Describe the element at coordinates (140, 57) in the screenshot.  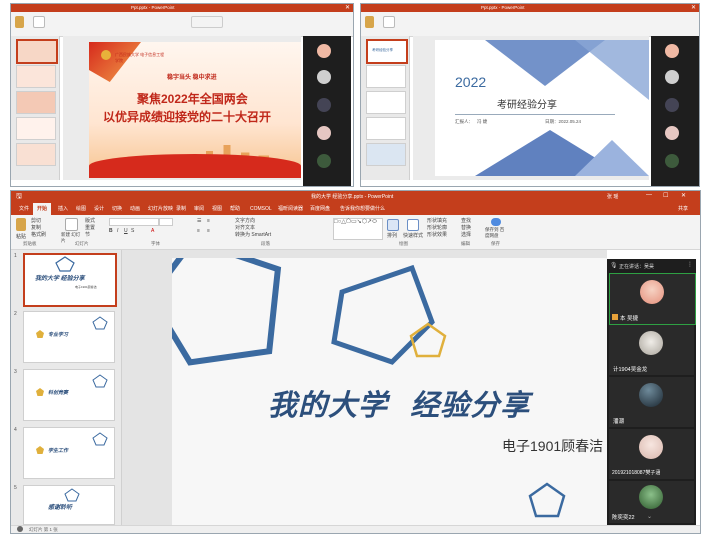
I see `logo-text: 广西民族大学 电子信息工程学院` at that location.